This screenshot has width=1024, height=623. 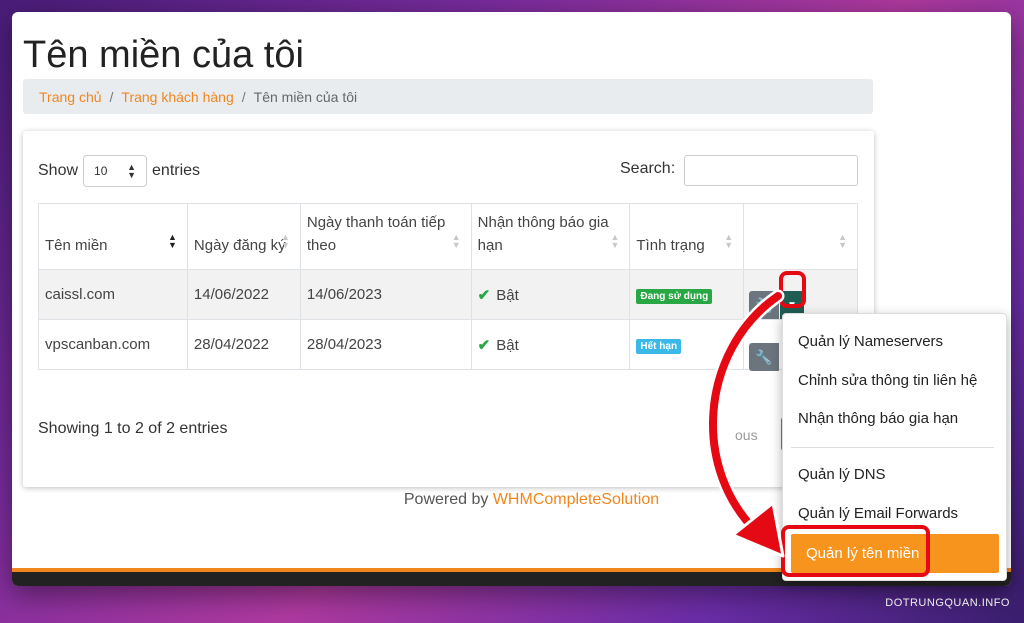 What do you see at coordinates (947, 603) in the screenshot?
I see `watermark: DOTRUNGQUAN.INFO` at bounding box center [947, 603].